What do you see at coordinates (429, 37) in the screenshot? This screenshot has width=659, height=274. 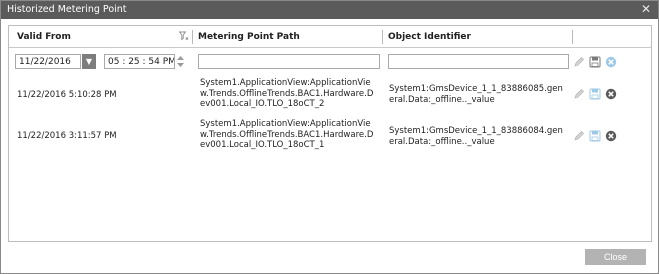 I see `column-header-object-identifier: Object Identifier` at bounding box center [429, 37].